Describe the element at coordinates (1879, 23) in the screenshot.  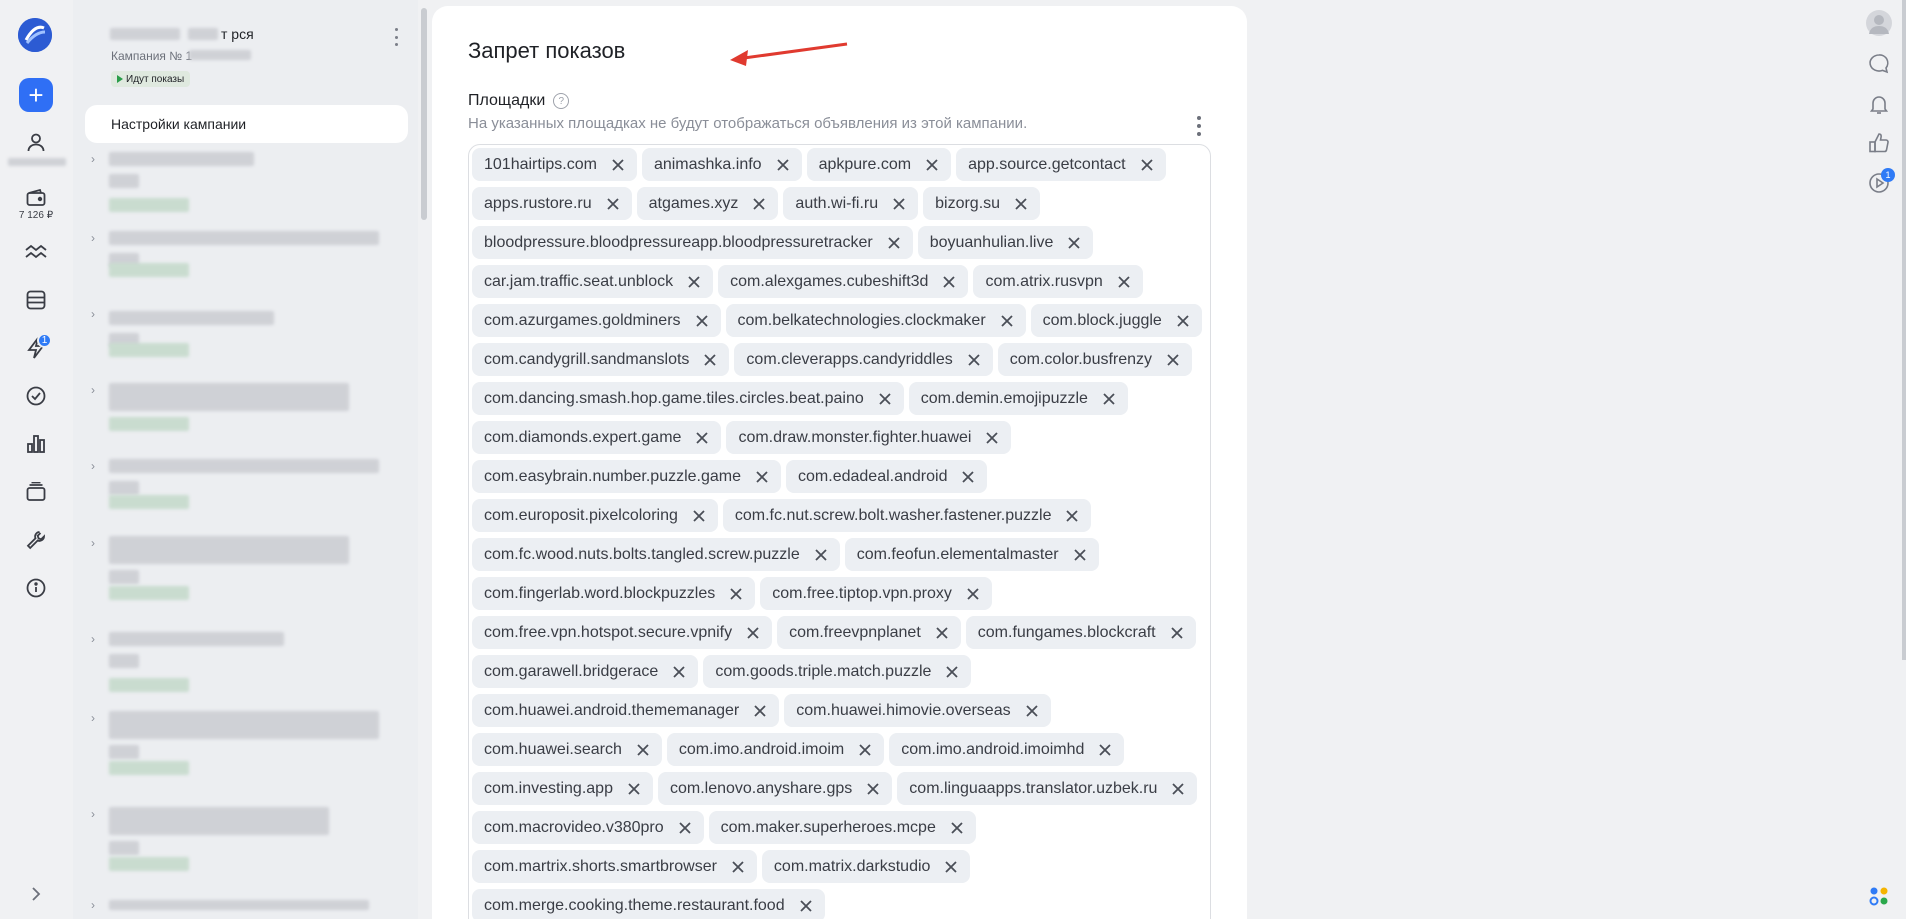
I see `avatar` at that location.